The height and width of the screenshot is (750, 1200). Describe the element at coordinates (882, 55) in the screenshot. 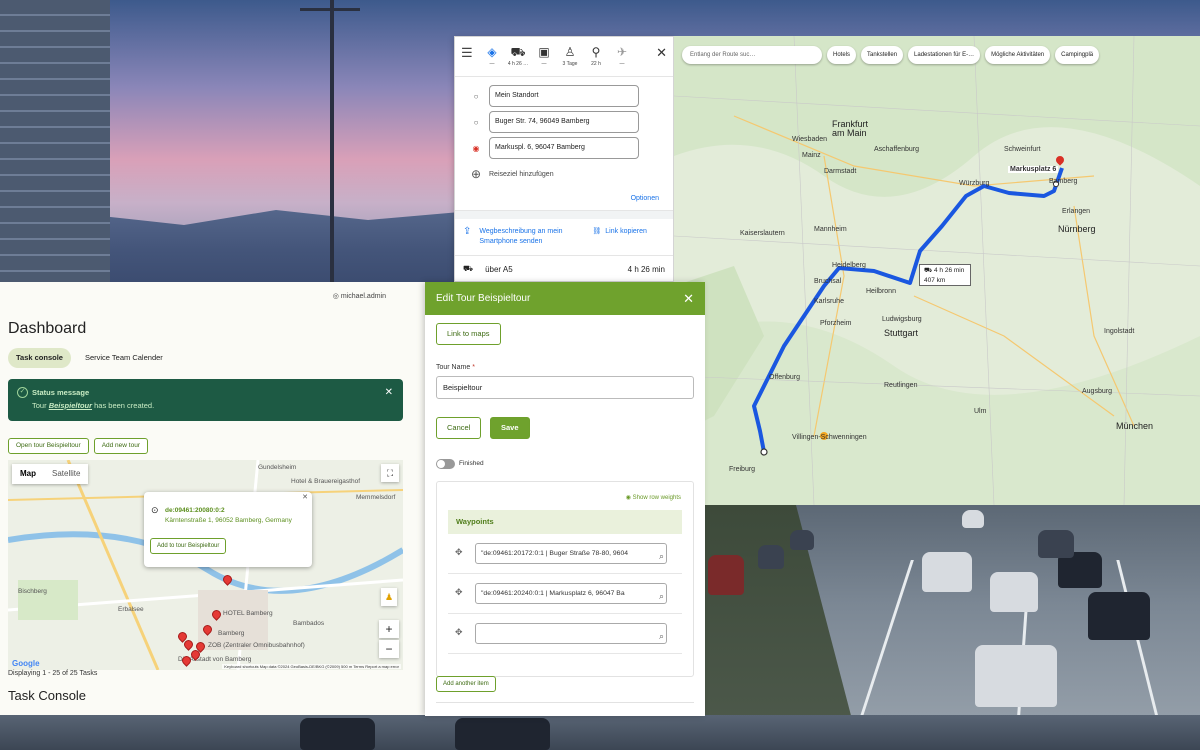

I see `chip-fuel: Tankstellen` at that location.